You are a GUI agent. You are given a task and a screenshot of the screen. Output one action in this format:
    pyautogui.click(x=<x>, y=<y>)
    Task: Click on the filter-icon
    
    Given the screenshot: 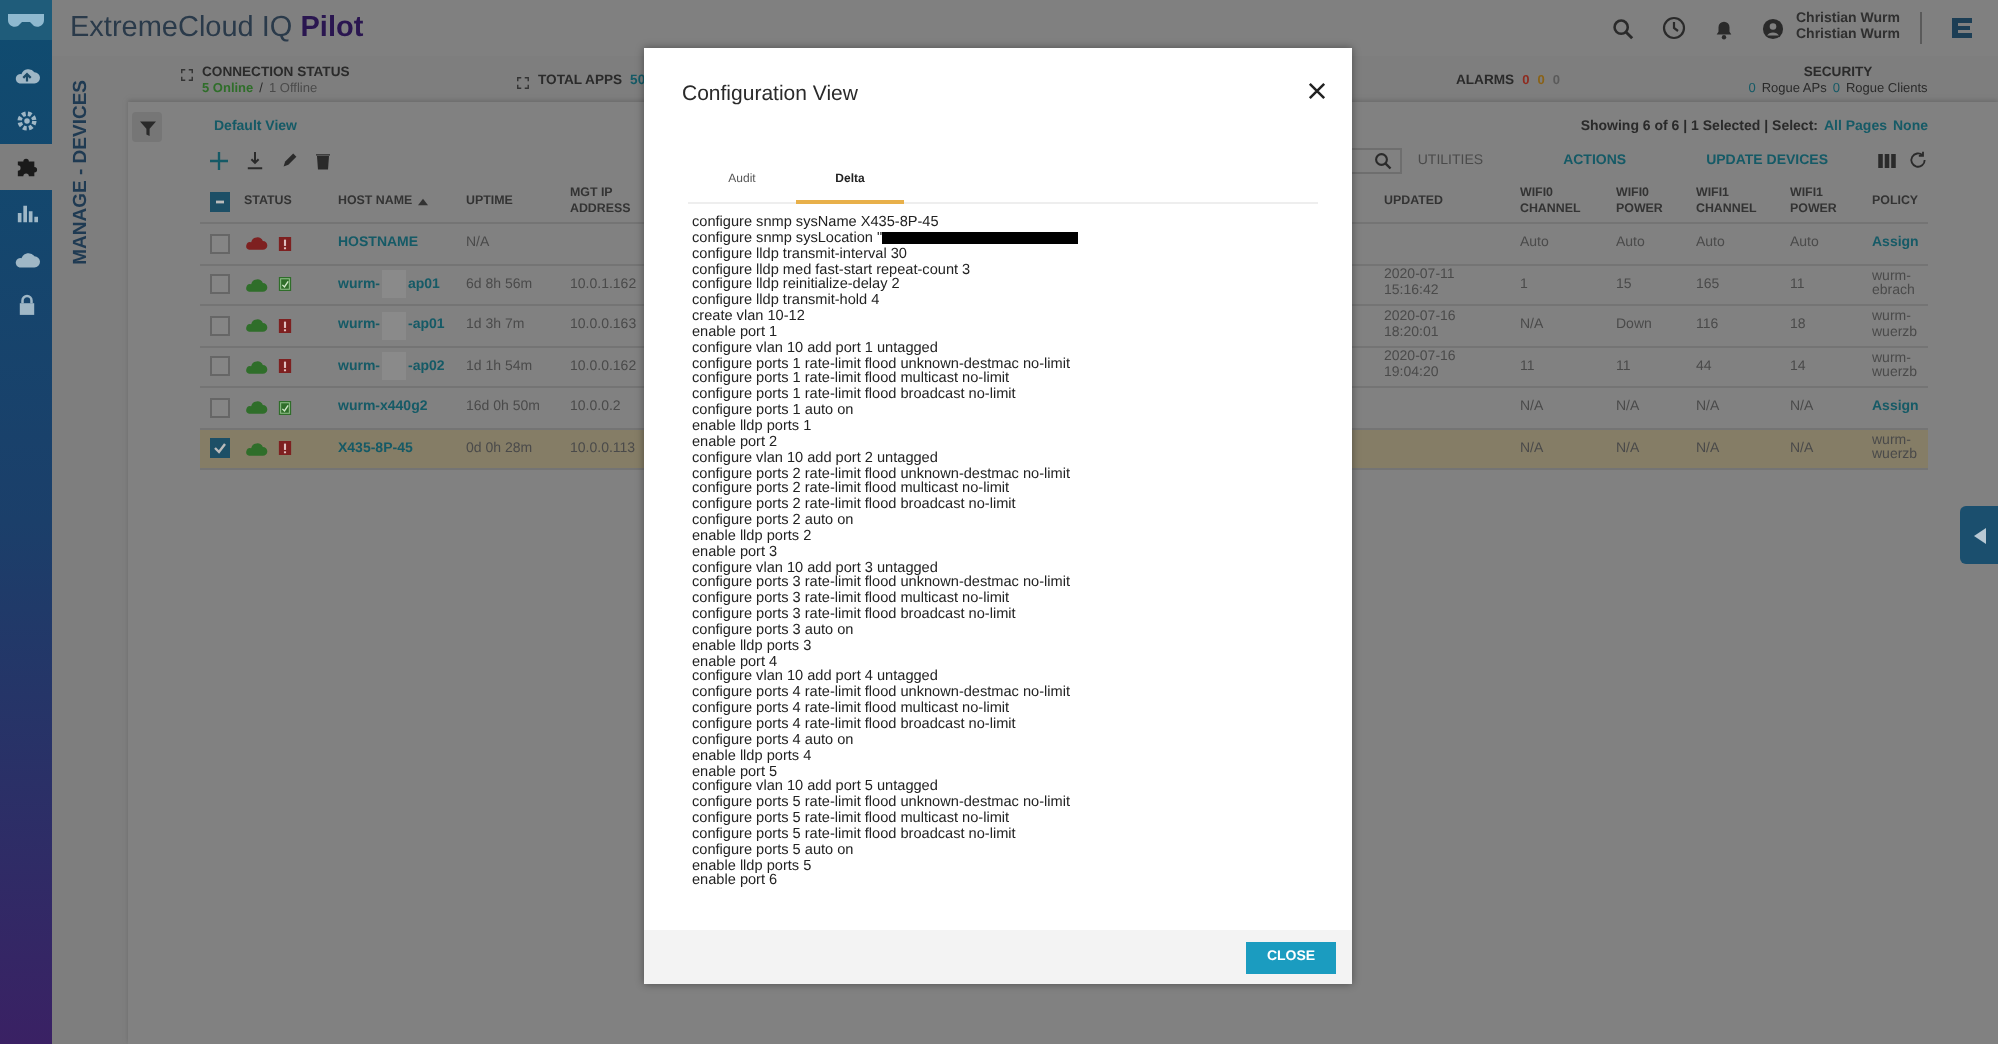 What is the action you would take?
    pyautogui.click(x=147, y=127)
    